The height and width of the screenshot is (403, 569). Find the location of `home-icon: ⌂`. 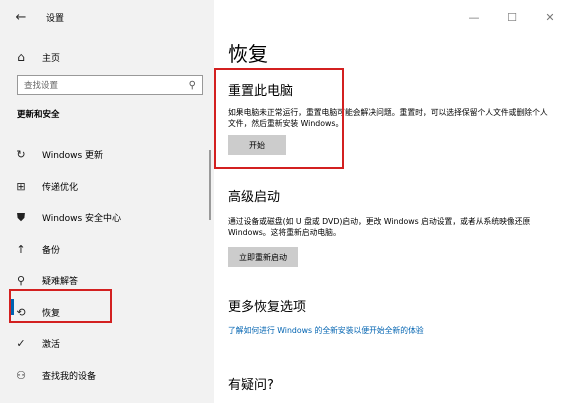

home-icon: ⌂ is located at coordinates (21, 57).